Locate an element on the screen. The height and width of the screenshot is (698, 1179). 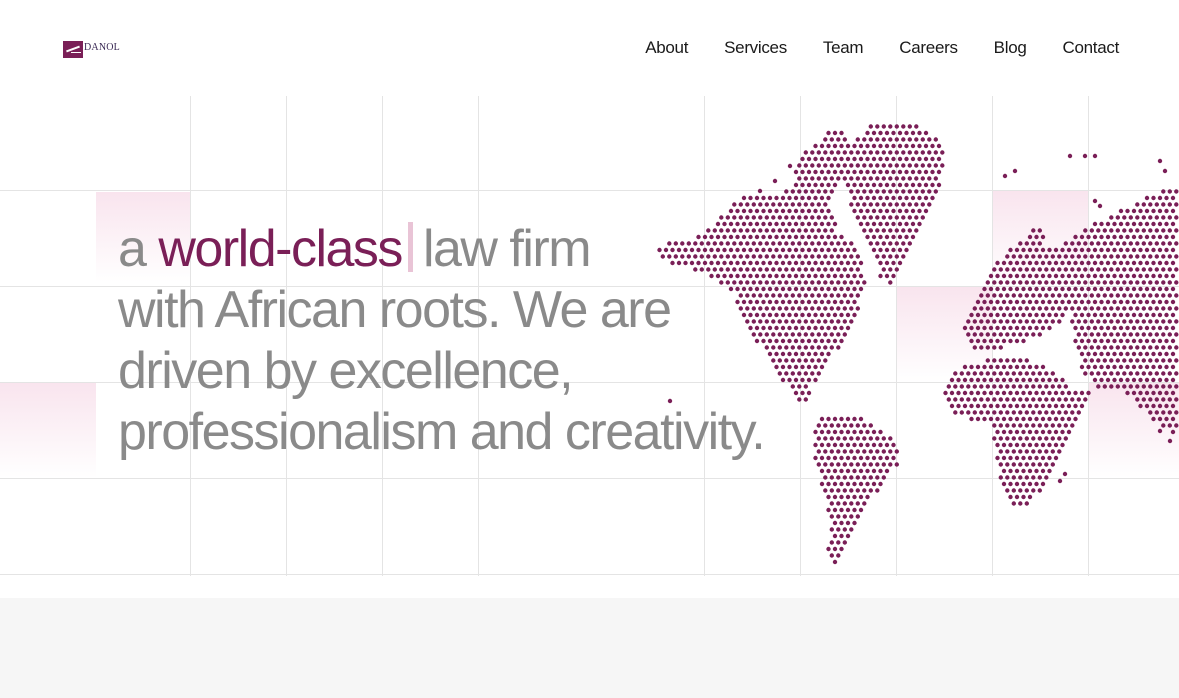
nav-team: Team is located at coordinates (843, 48).